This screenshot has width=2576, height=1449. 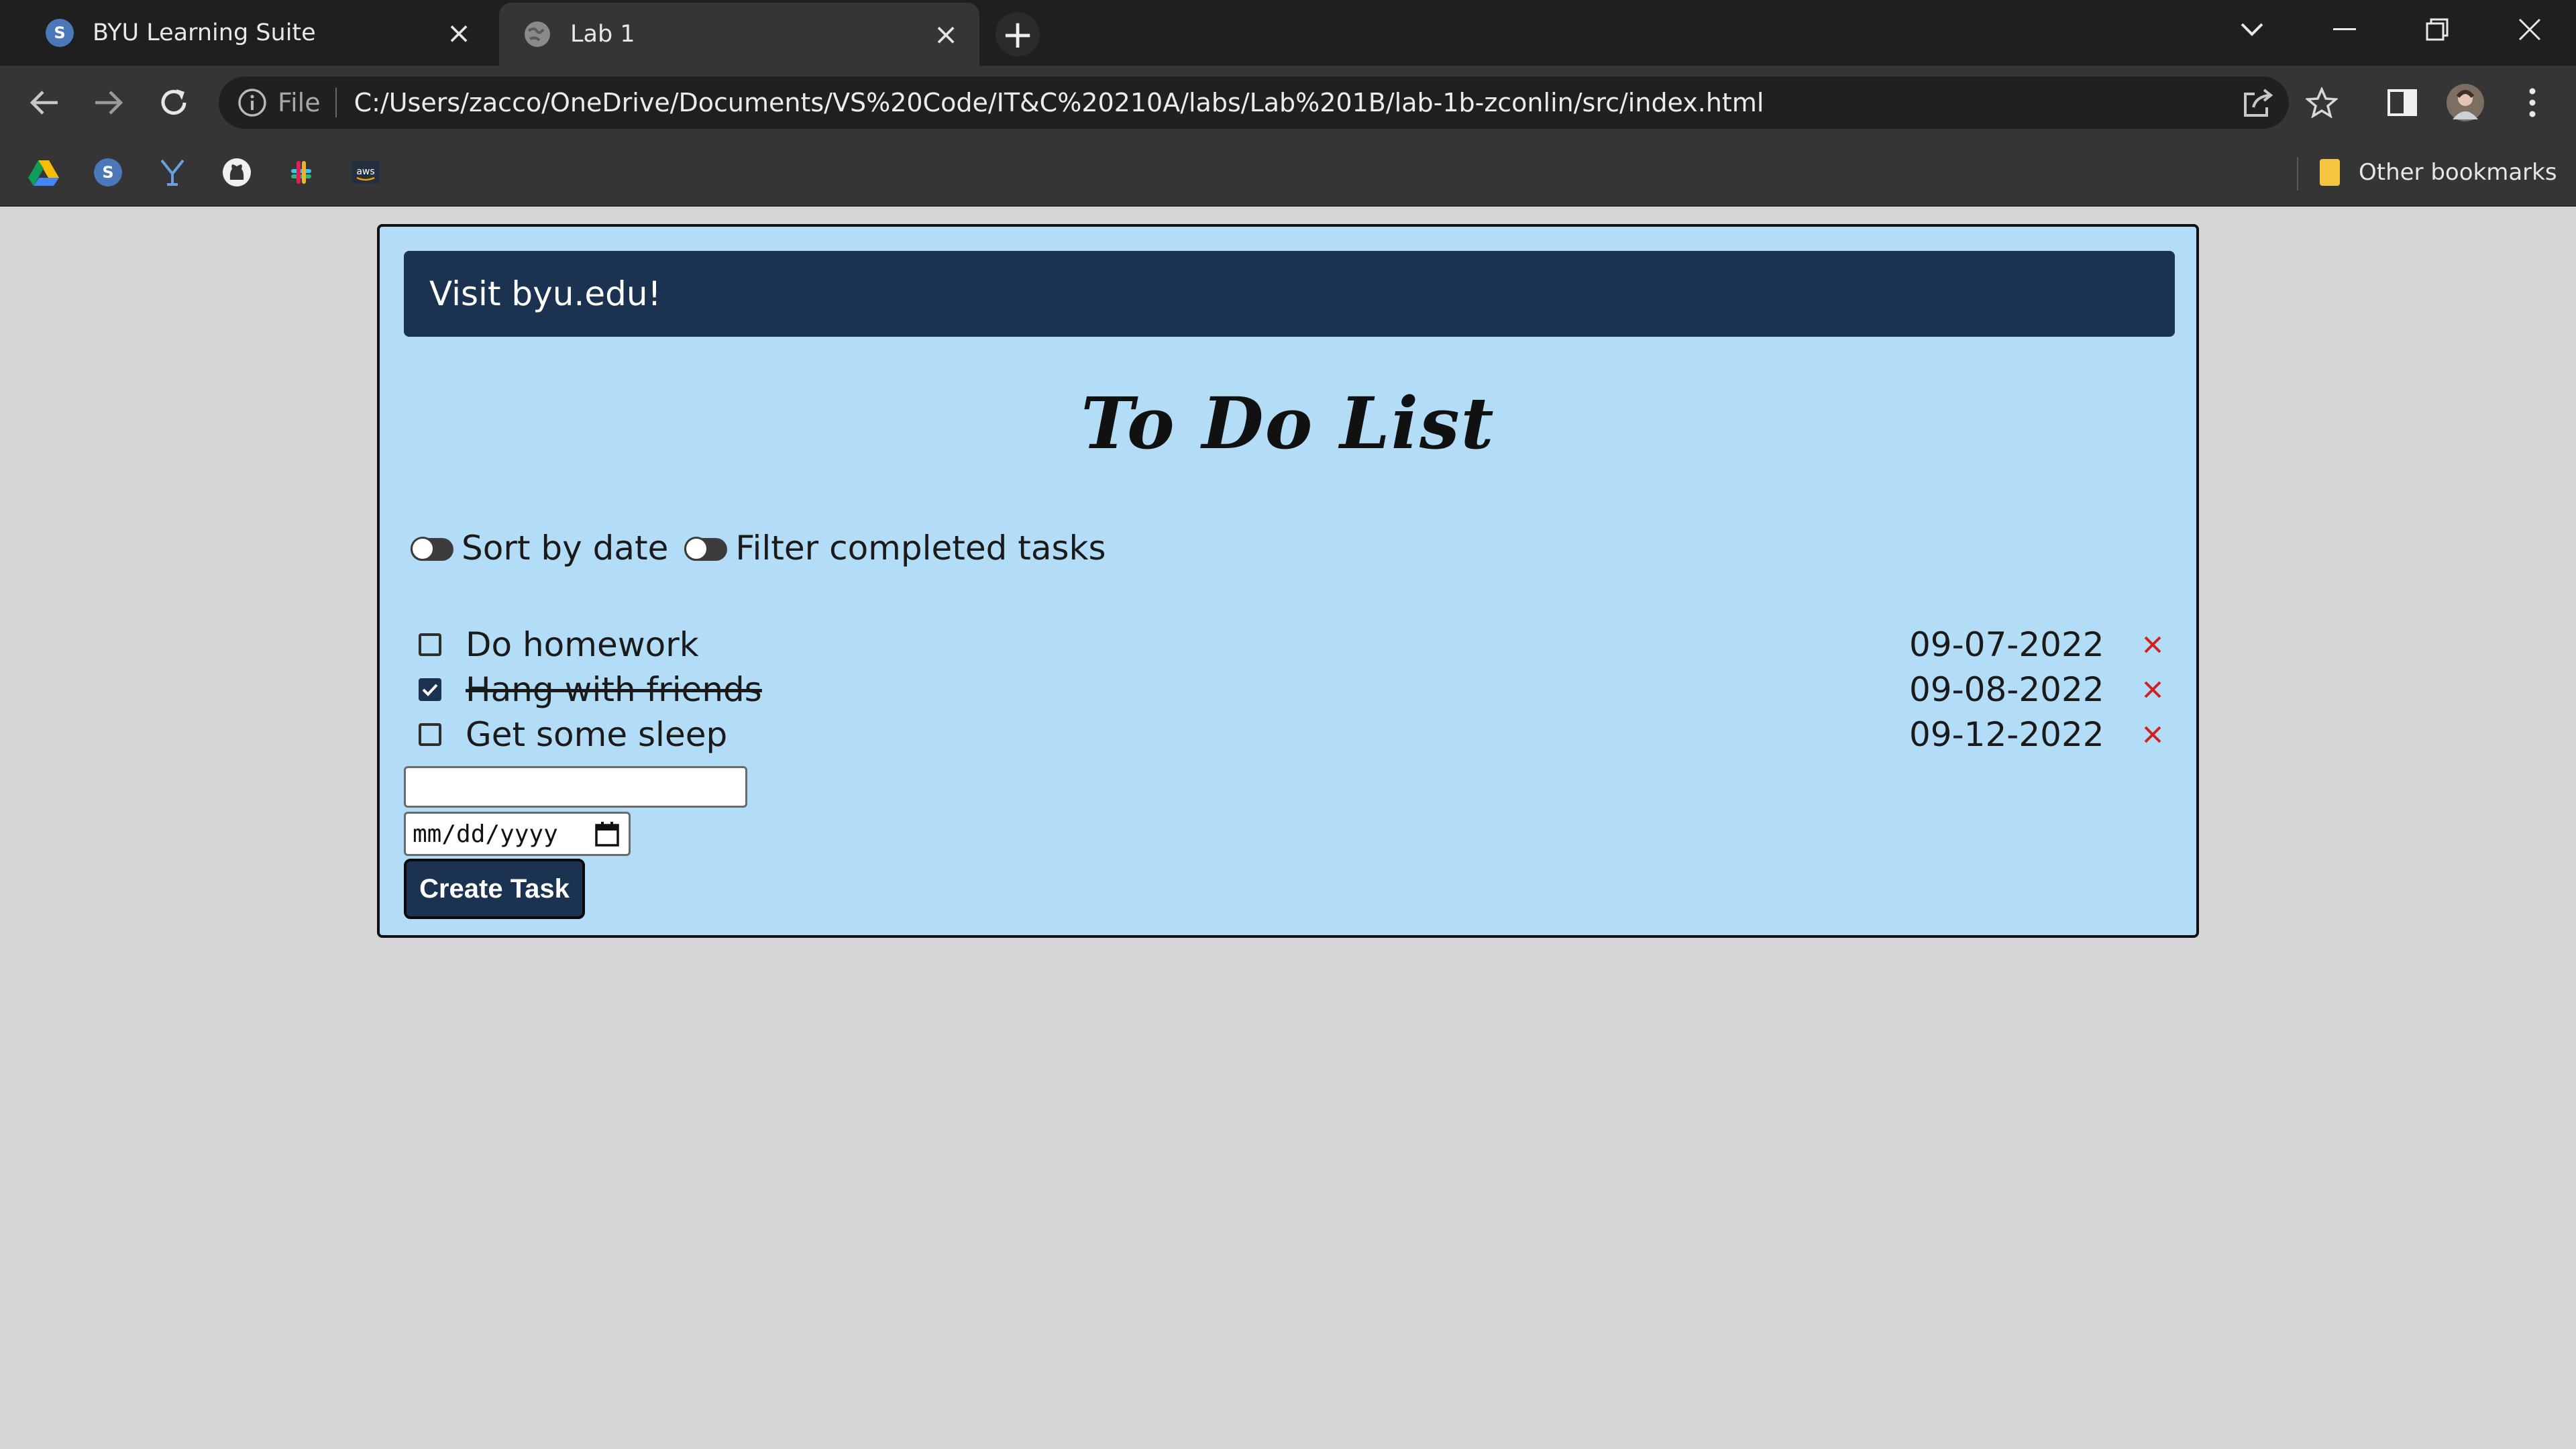 What do you see at coordinates (2532, 102) in the screenshot?
I see `menu-dots-icon` at bounding box center [2532, 102].